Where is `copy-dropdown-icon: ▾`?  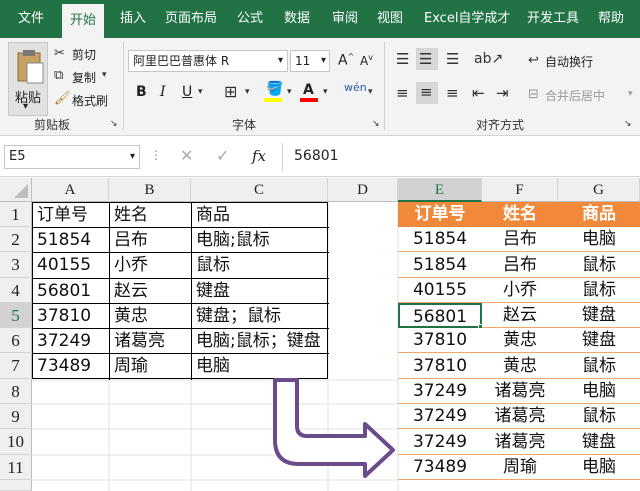
copy-dropdown-icon: ▾ is located at coordinates (104, 75).